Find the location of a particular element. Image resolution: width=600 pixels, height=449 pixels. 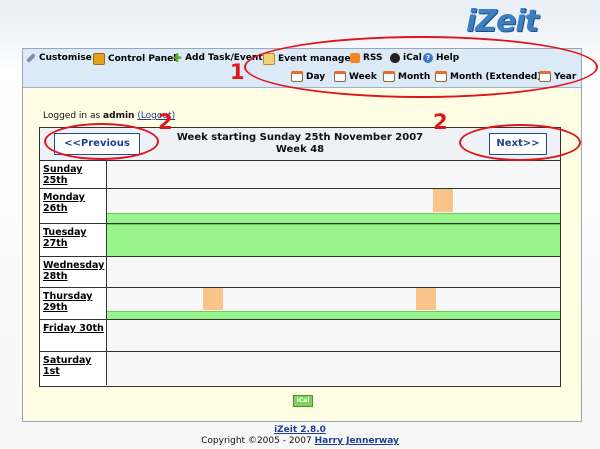

day-row-saturday: Saturday 1st is located at coordinates (300, 368).